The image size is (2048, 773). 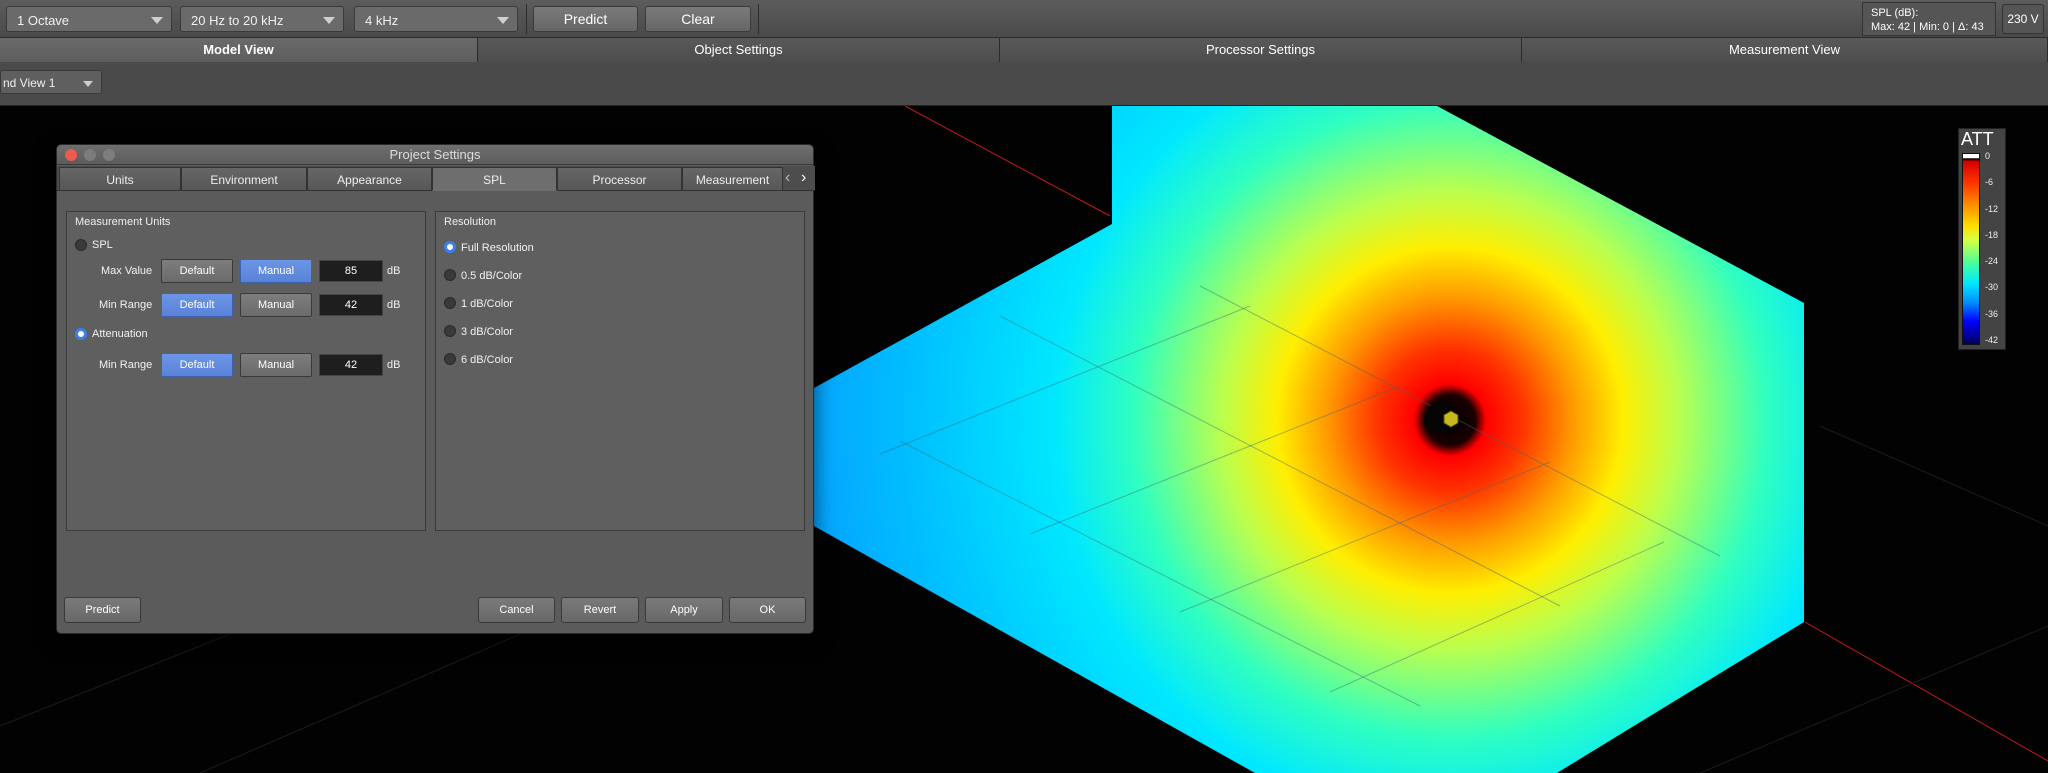 I want to click on view-select: nd View 1, so click(x=51, y=82).